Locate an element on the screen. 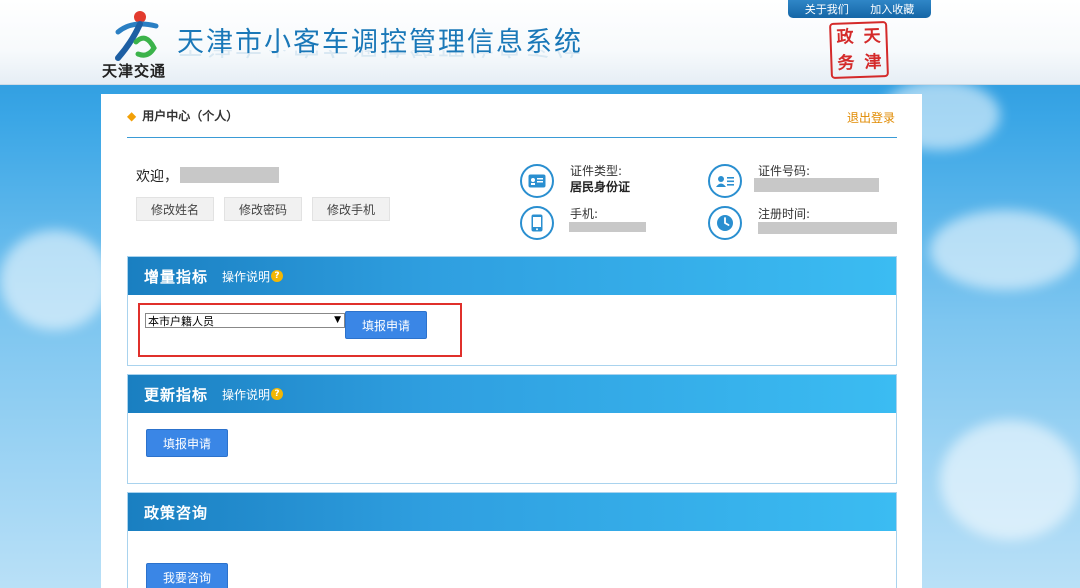  residency-type-select: 本市户籍人员 ▼ is located at coordinates (245, 320).